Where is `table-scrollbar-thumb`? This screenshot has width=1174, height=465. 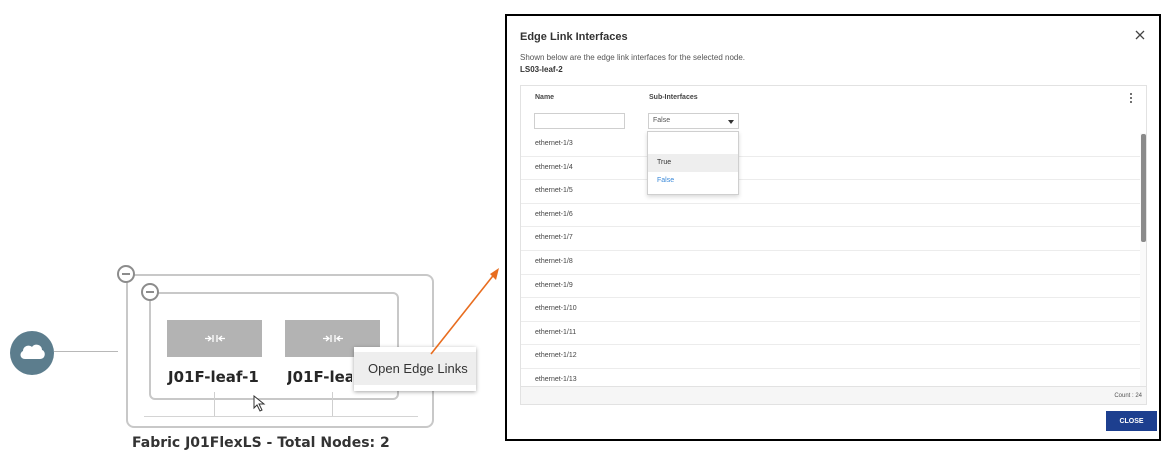 table-scrollbar-thumb is located at coordinates (1143, 188).